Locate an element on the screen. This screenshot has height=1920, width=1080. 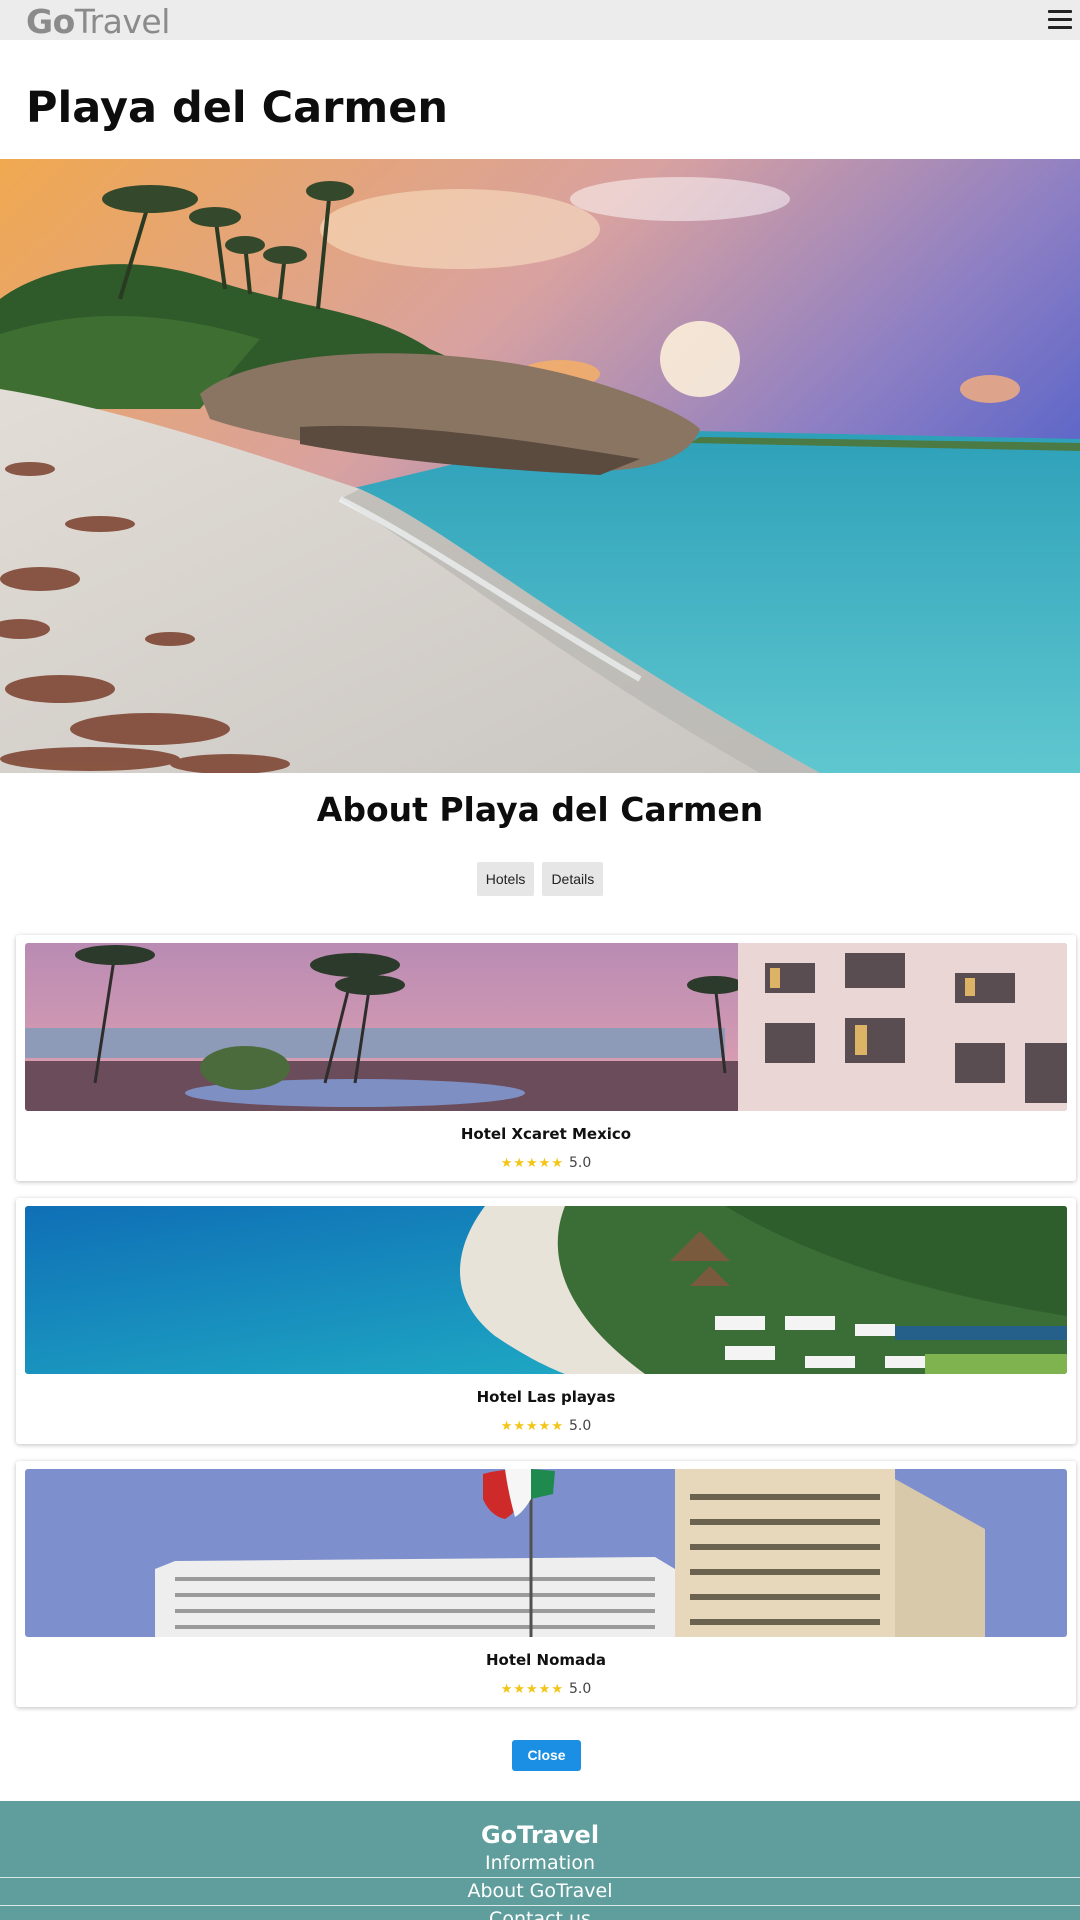
footer-link-contact: Contact us is located at coordinates (540, 1913).